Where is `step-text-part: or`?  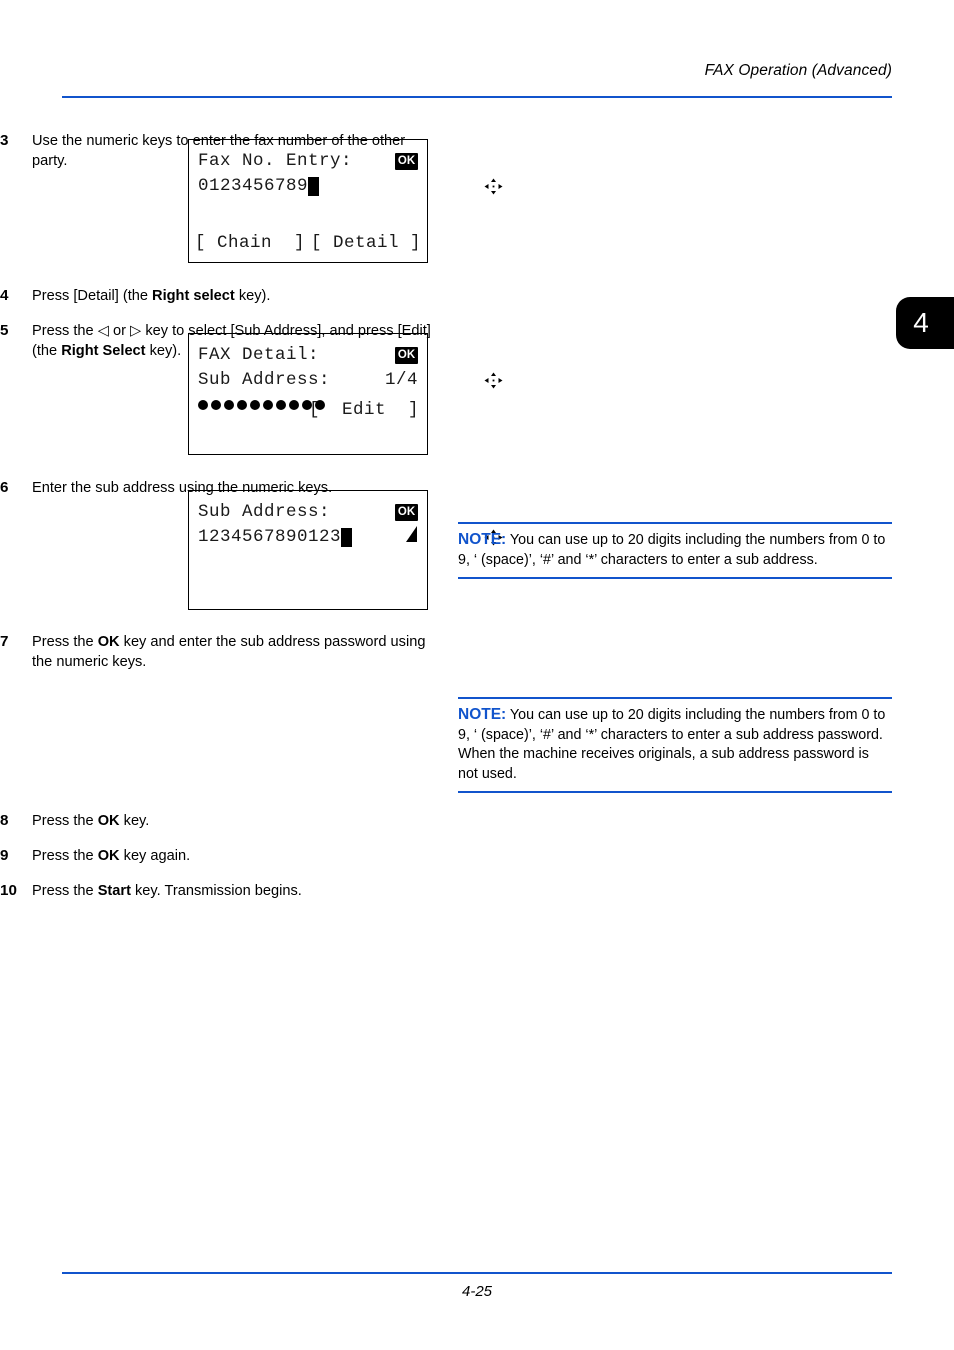
step-text-part: or is located at coordinates (119, 331).